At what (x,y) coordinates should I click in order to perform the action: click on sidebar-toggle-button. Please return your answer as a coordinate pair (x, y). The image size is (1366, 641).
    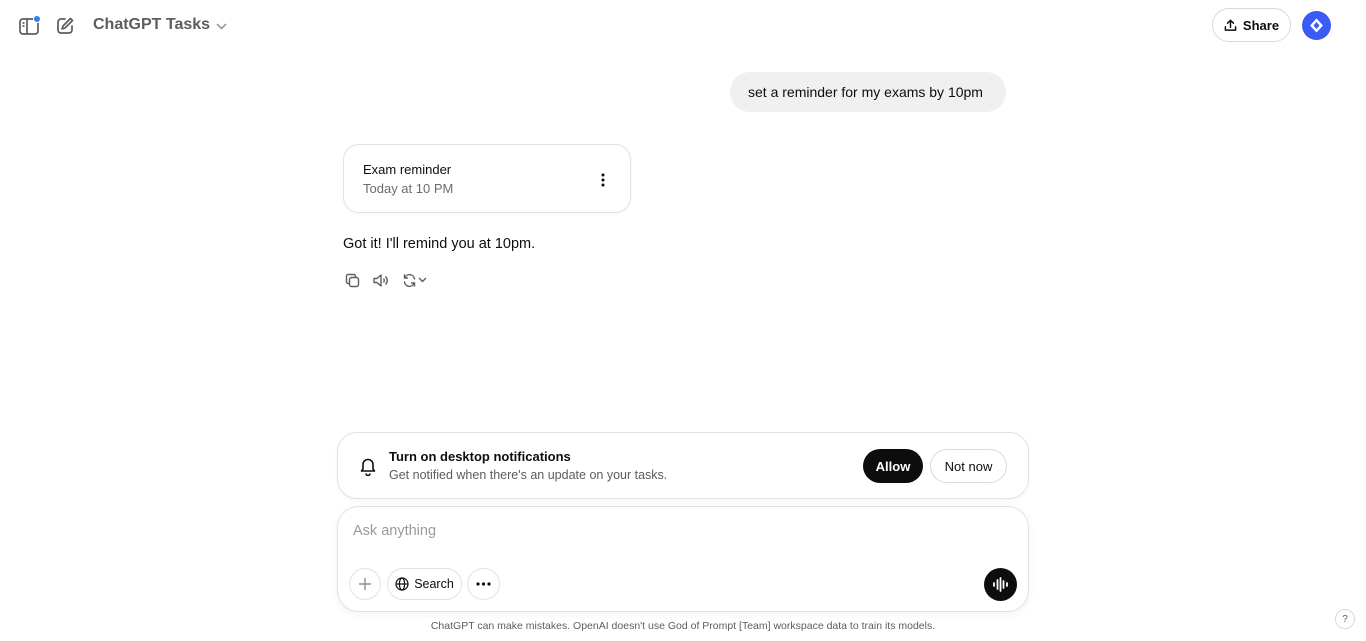
    Looking at the image, I should click on (29, 26).